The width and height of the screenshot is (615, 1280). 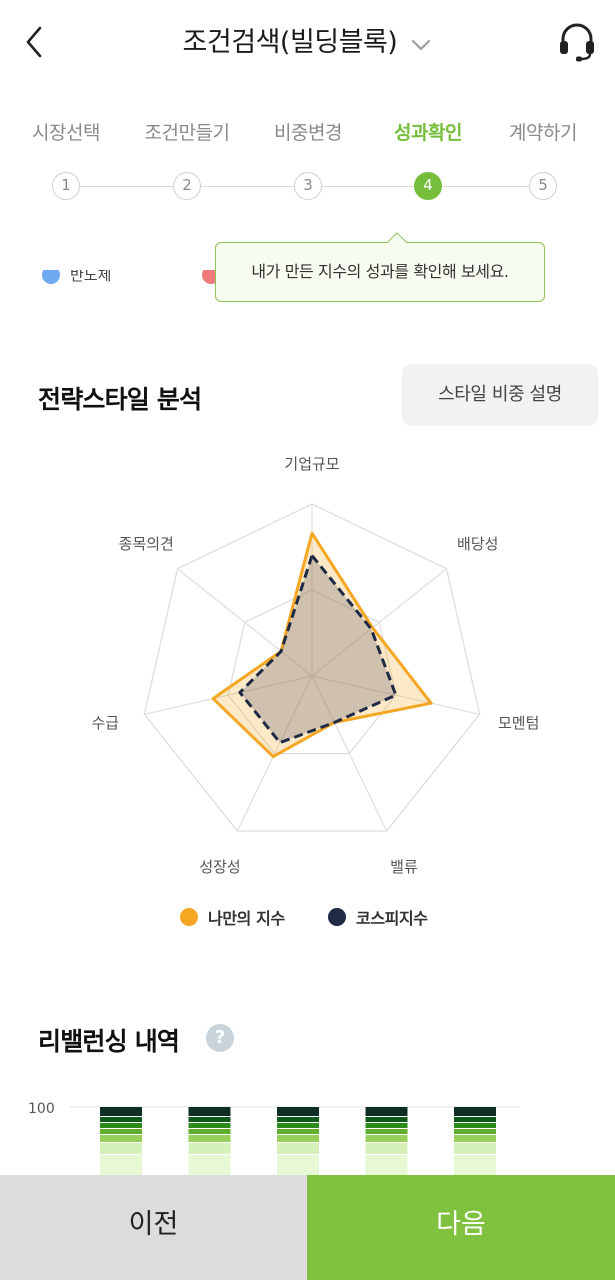 What do you see at coordinates (109, 1041) in the screenshot?
I see `rebalancing-section-title: 리밸런싱 내역` at bounding box center [109, 1041].